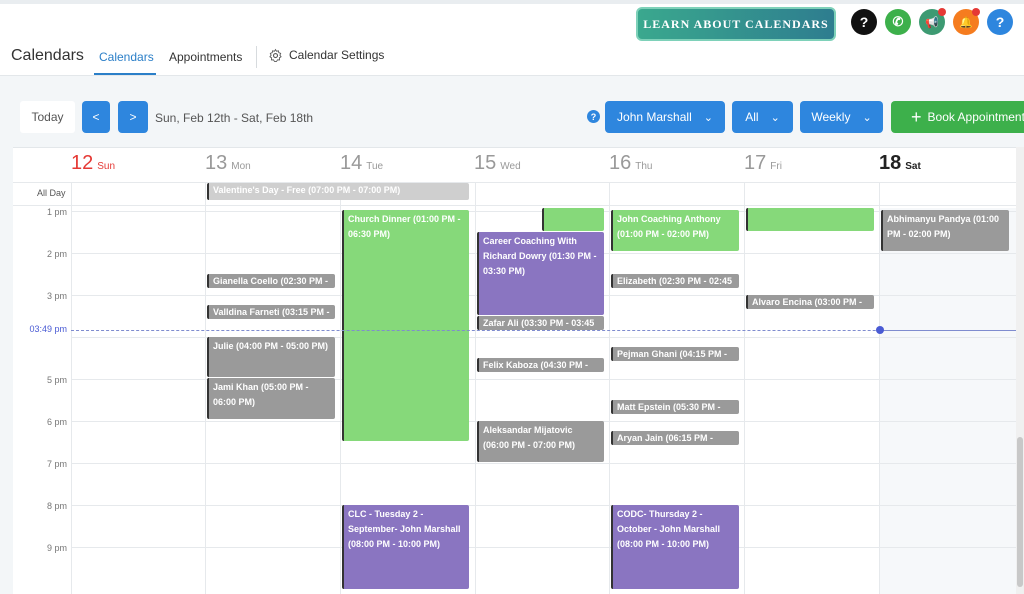 This screenshot has height=594, width=1024. What do you see at coordinates (1020, 512) in the screenshot?
I see `scrollbar-thumb` at bounding box center [1020, 512].